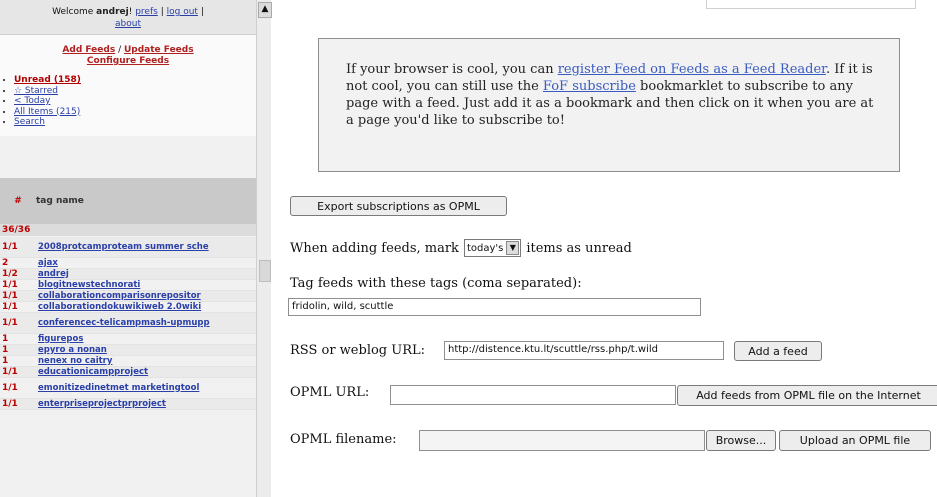  I want to click on feed-actions: Add Feeds / Update Feeds Configure Feeds, so click(128, 54).